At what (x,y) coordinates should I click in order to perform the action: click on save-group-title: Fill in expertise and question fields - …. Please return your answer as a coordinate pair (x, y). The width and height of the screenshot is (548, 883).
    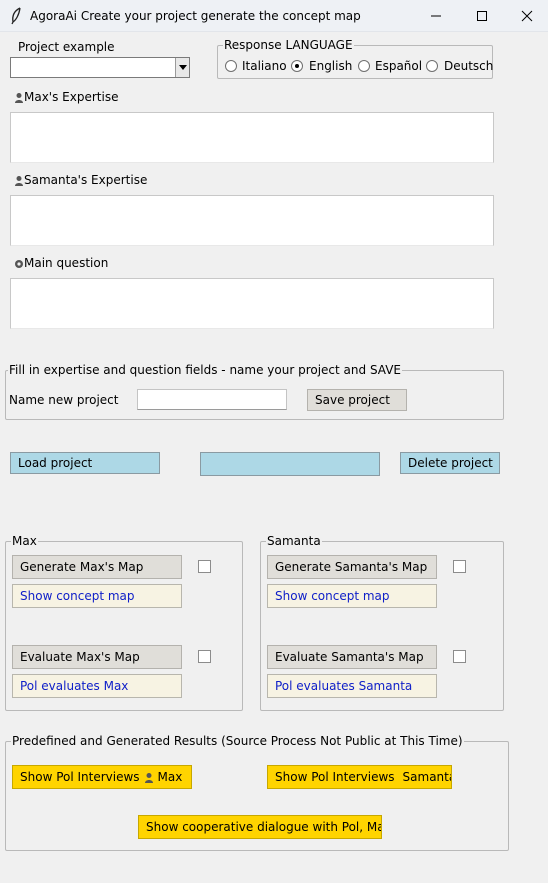
    Looking at the image, I should click on (205, 370).